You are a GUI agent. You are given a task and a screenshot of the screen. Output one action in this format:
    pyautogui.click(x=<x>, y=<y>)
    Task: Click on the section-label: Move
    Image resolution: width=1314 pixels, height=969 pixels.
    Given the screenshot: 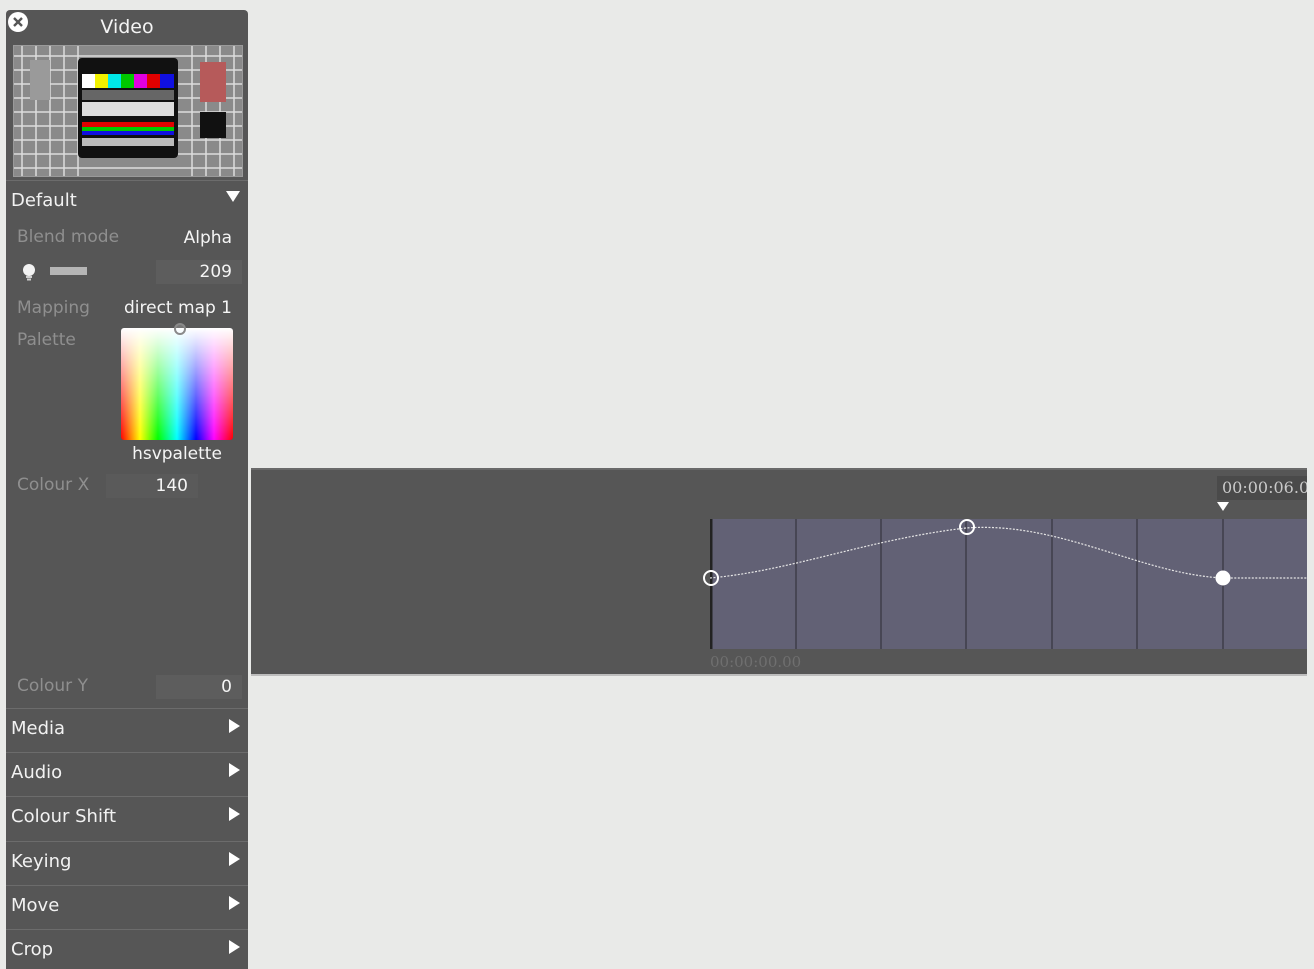 What is the action you would take?
    pyautogui.click(x=35, y=905)
    